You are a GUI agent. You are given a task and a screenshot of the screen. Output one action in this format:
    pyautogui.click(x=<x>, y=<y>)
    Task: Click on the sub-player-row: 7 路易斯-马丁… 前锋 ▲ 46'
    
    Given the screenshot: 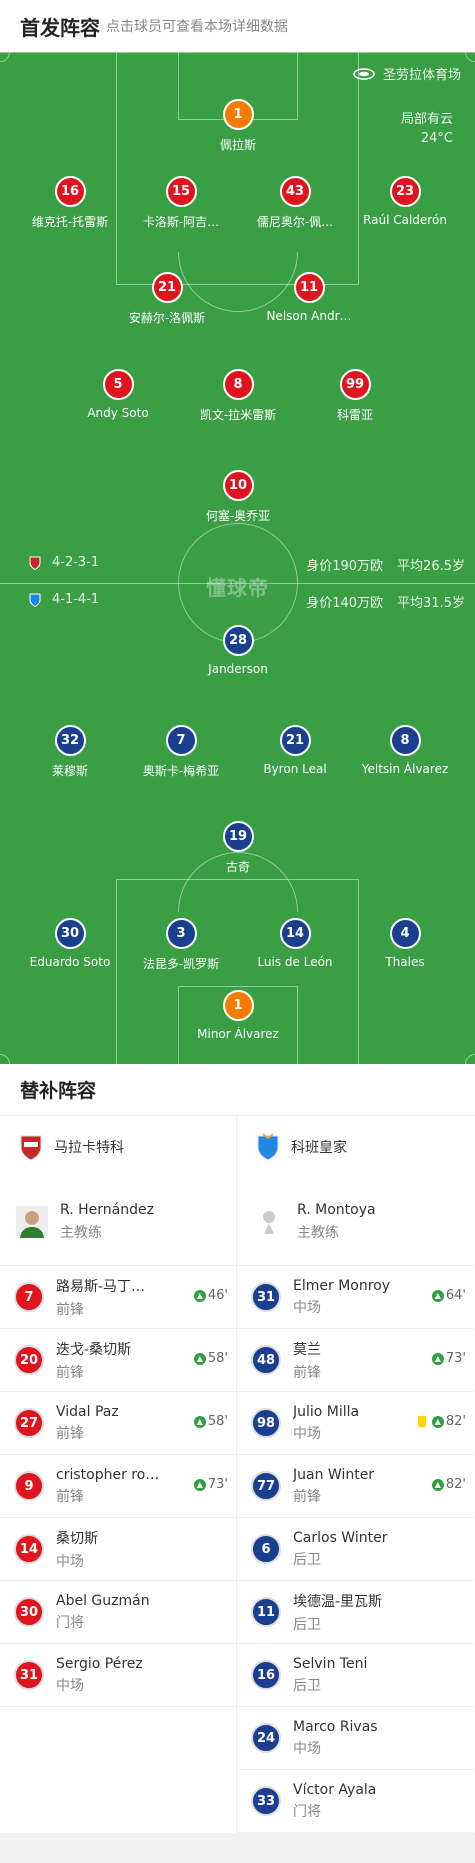 What is the action you would take?
    pyautogui.click(x=118, y=1297)
    